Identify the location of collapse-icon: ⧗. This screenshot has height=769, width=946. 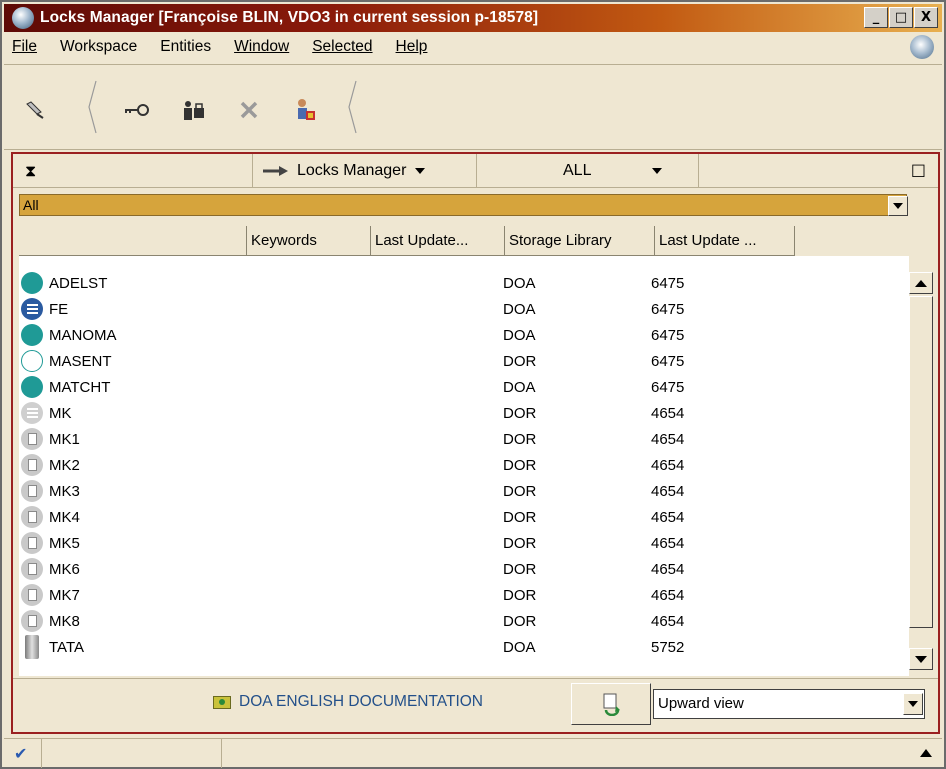
(30, 171).